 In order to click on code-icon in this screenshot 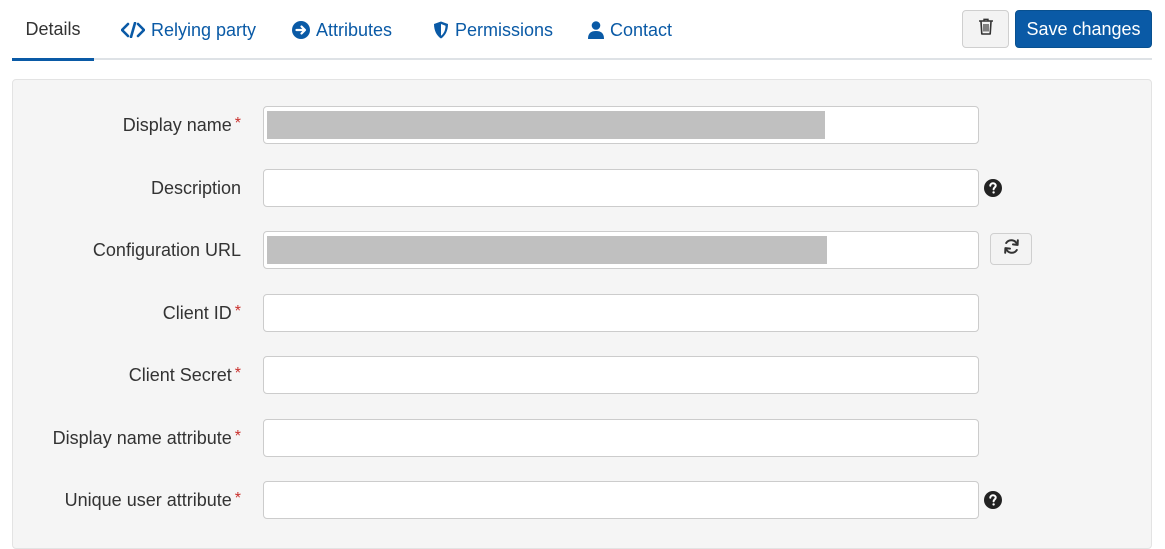, I will do `click(133, 30)`.